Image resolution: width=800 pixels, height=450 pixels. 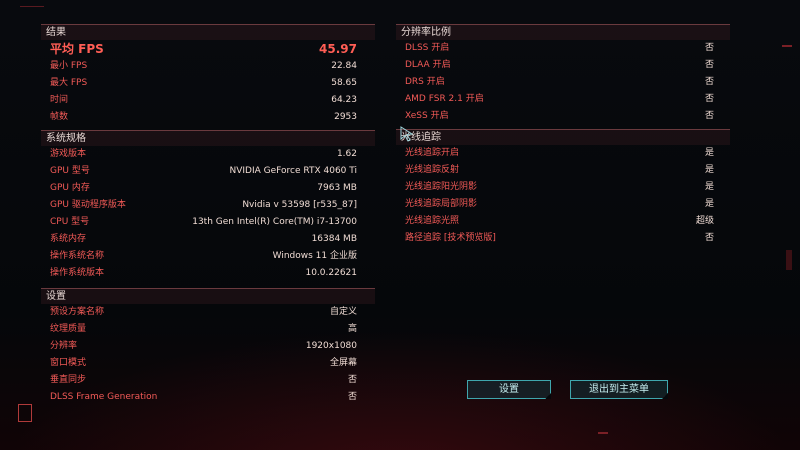 What do you see at coordinates (427, 48) in the screenshot?
I see `scaling-label: DLSS 开启` at bounding box center [427, 48].